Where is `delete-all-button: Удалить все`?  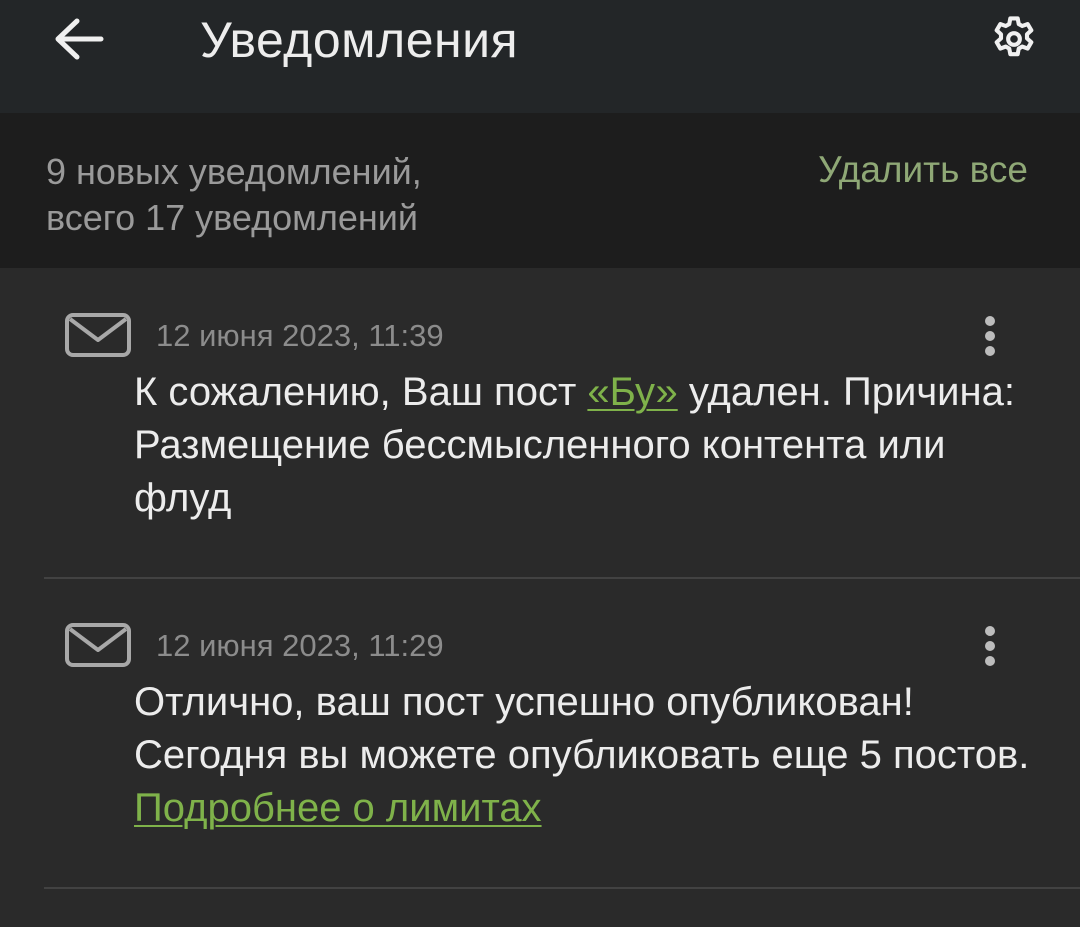 delete-all-button: Удалить все is located at coordinates (923, 170).